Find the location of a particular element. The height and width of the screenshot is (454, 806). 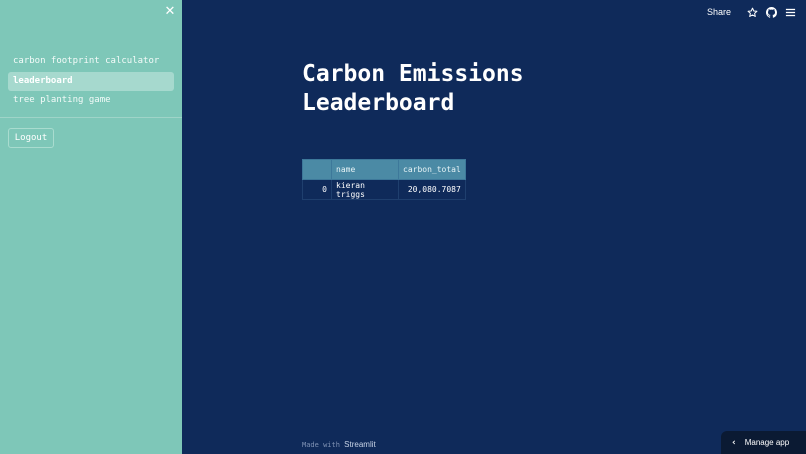

table-header-row: name carbon_total is located at coordinates (384, 169).